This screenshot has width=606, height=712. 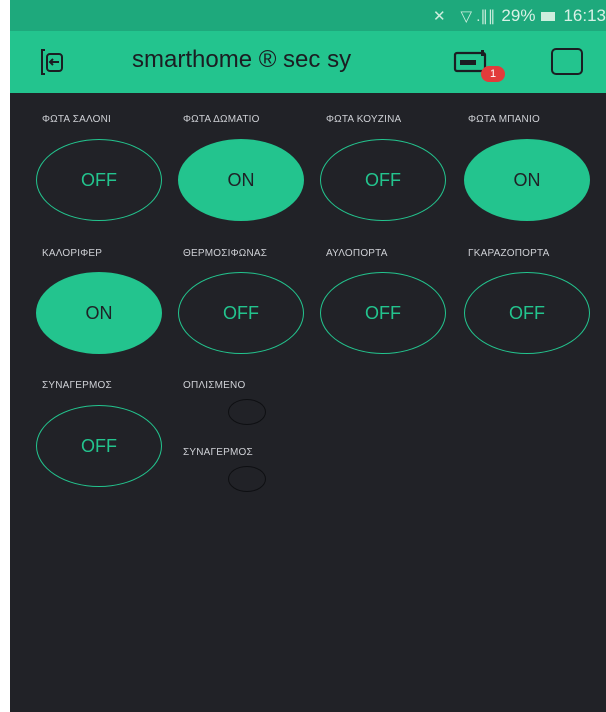 What do you see at coordinates (72, 253) in the screenshot?
I see `button-label: ΚΑΛΟΡΙΦΕΡ` at bounding box center [72, 253].